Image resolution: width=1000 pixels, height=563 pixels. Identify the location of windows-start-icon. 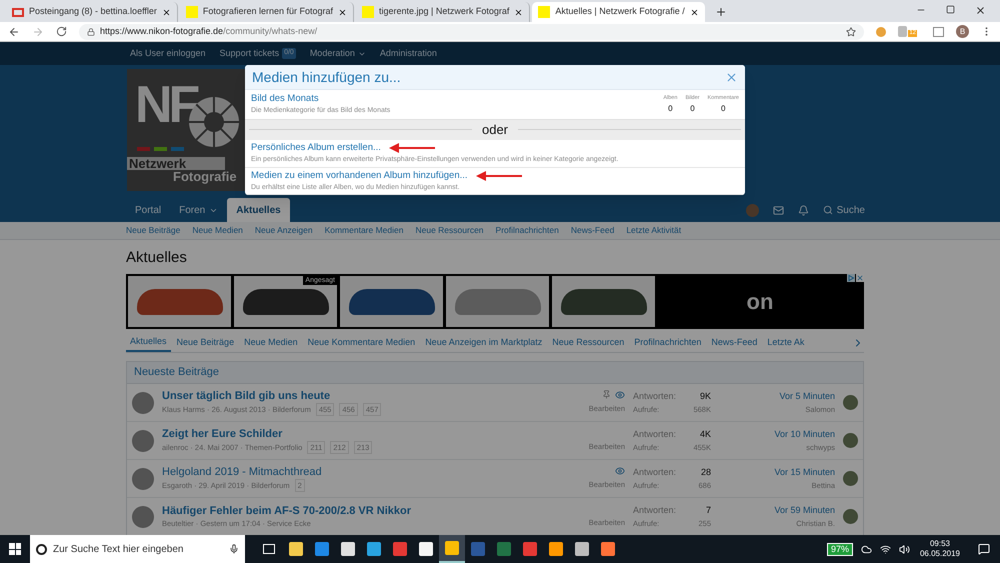
(15, 549).